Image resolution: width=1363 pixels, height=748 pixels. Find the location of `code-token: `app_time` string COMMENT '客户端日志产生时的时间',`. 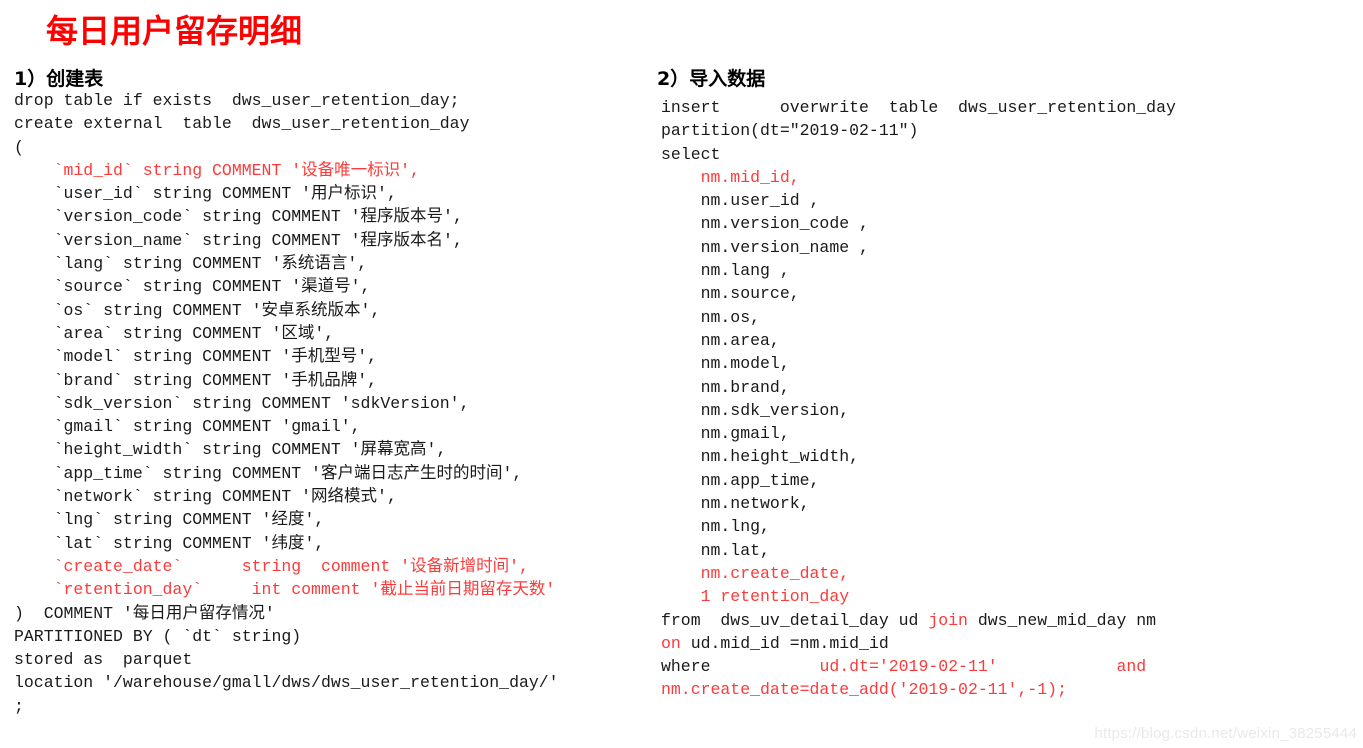

code-token: `app_time` string COMMENT '客户端日志产生时的时间', is located at coordinates (268, 473).